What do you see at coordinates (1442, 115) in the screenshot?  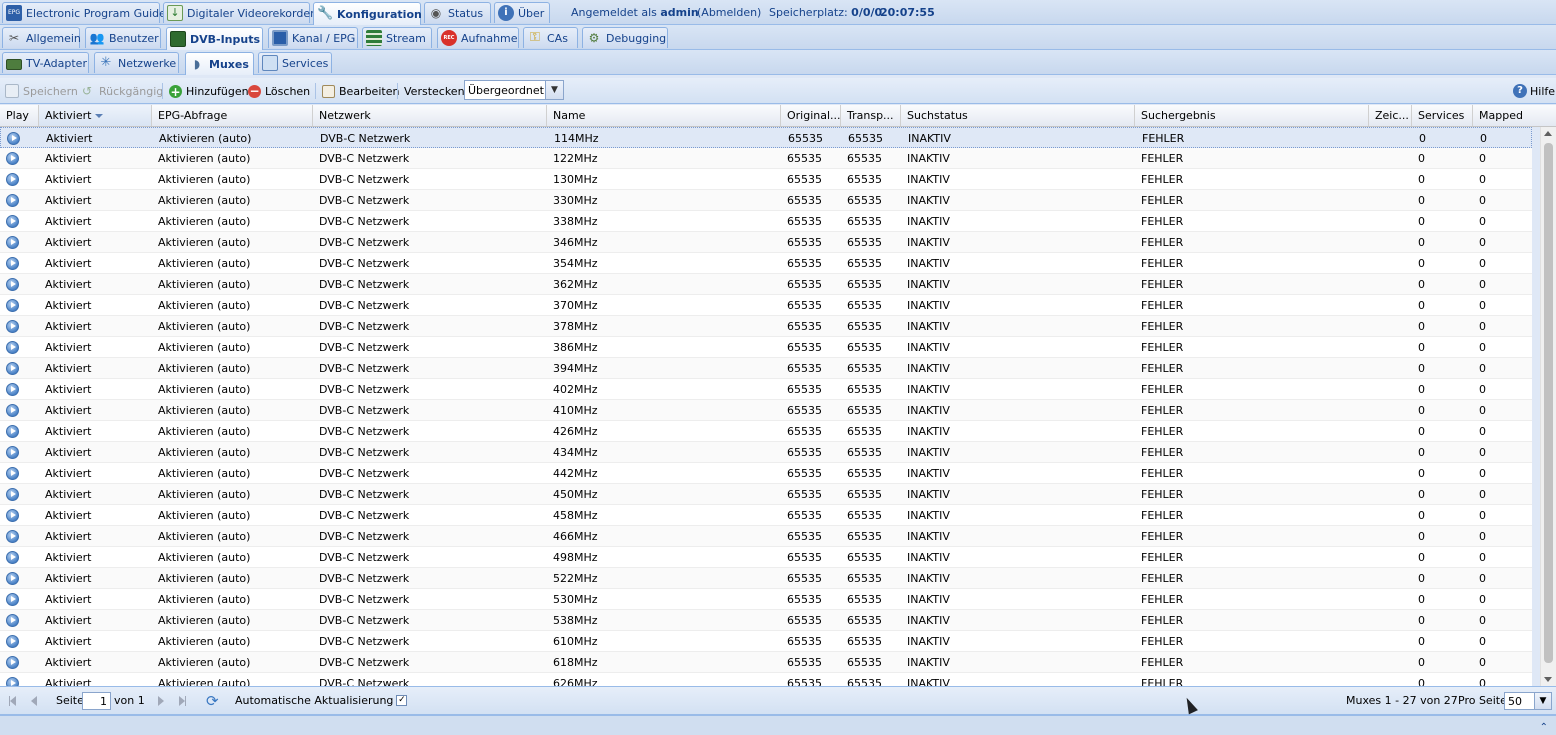 I see `col-services: Services` at bounding box center [1442, 115].